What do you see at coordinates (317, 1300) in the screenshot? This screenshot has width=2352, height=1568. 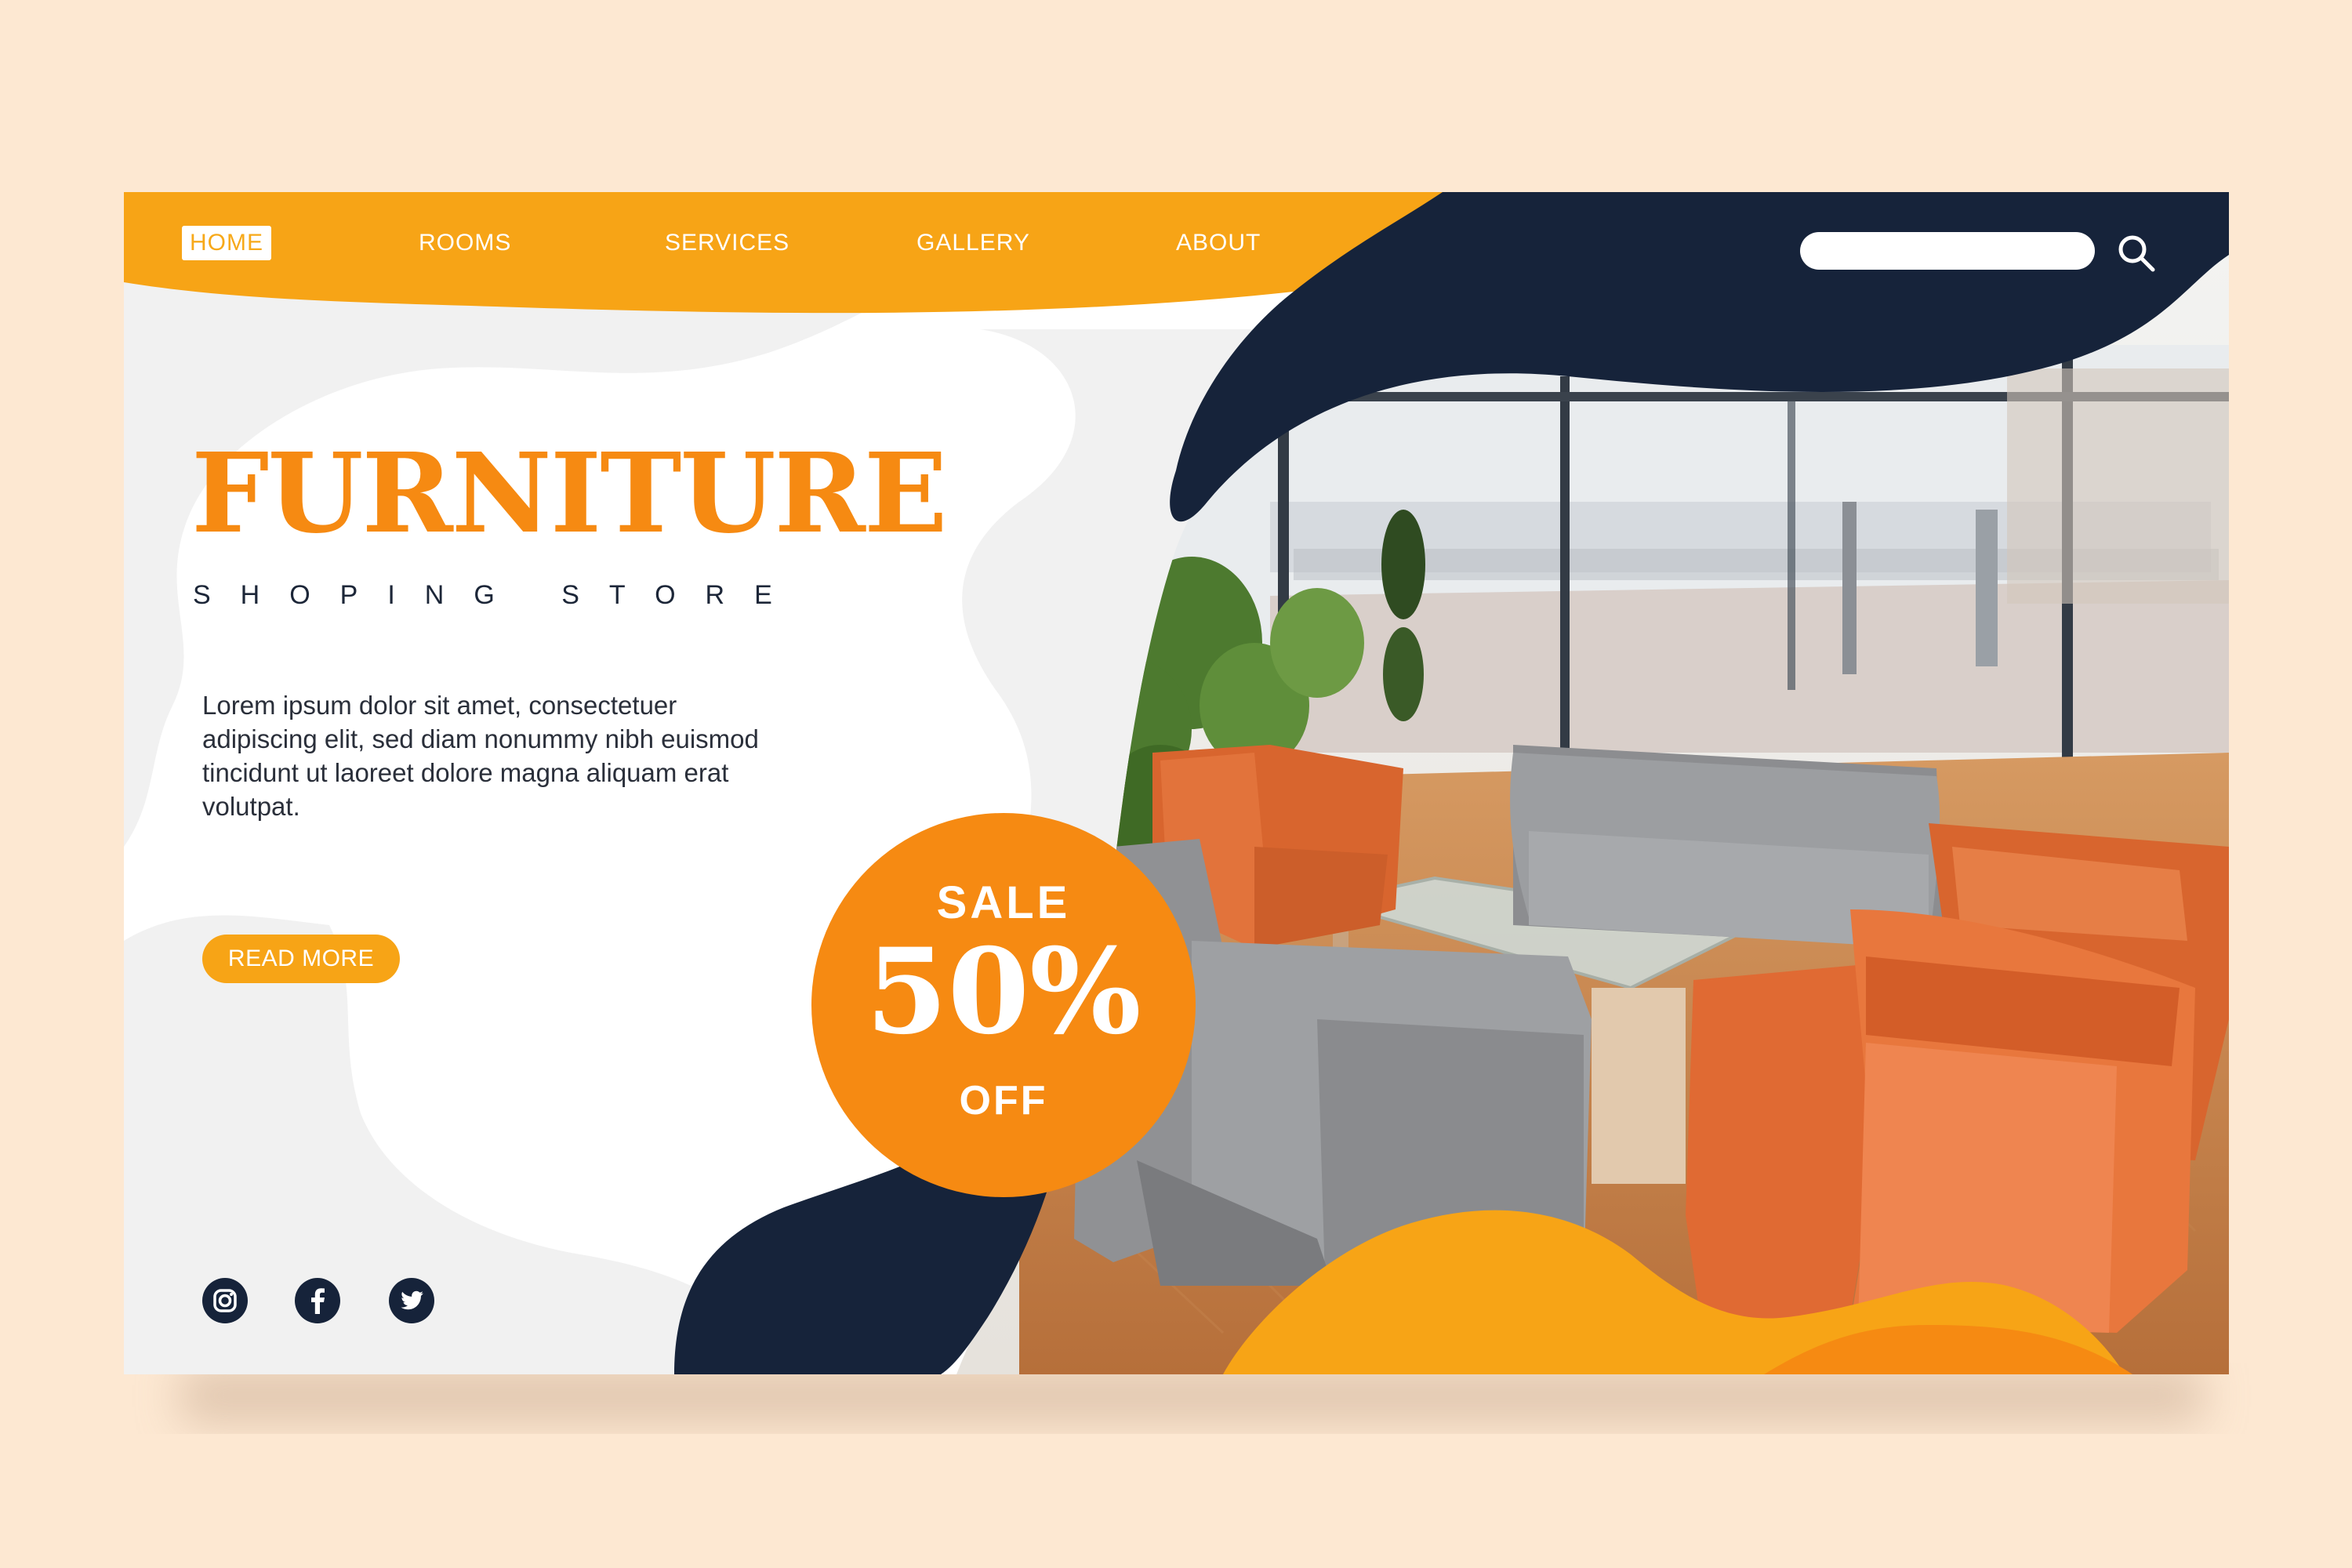 I see `facebook-icon` at bounding box center [317, 1300].